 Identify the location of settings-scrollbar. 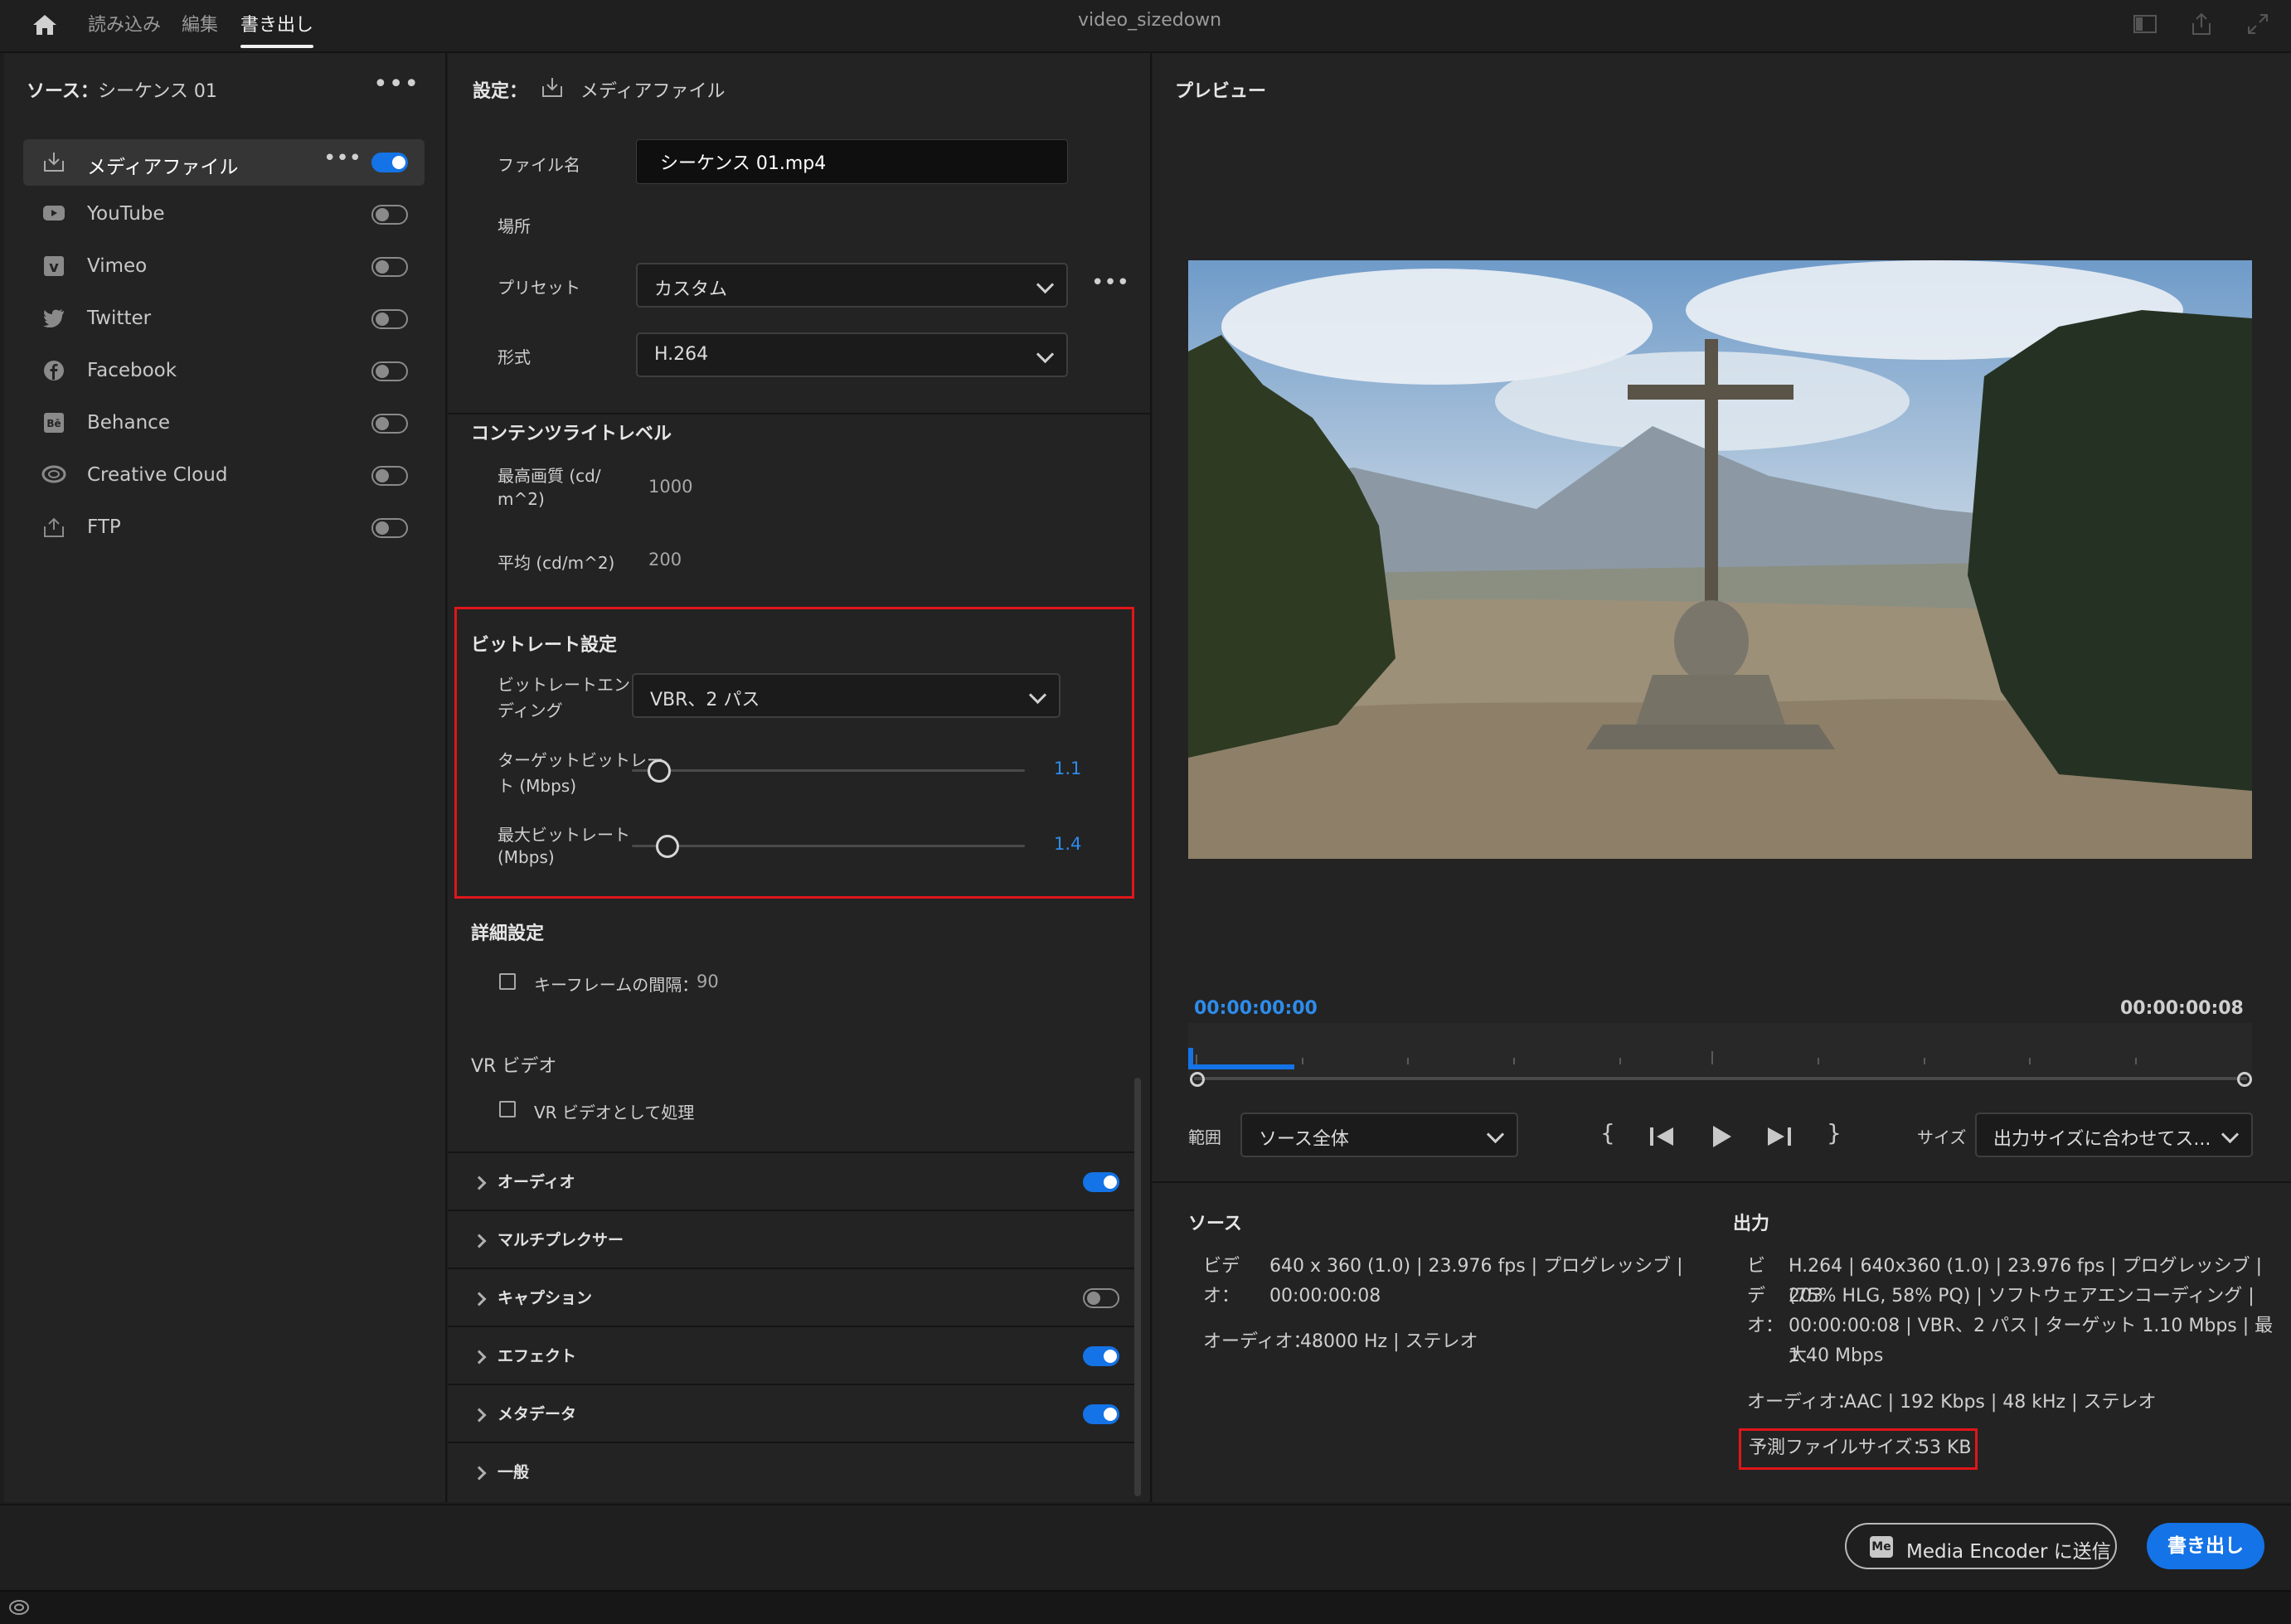
(1138, 1287).